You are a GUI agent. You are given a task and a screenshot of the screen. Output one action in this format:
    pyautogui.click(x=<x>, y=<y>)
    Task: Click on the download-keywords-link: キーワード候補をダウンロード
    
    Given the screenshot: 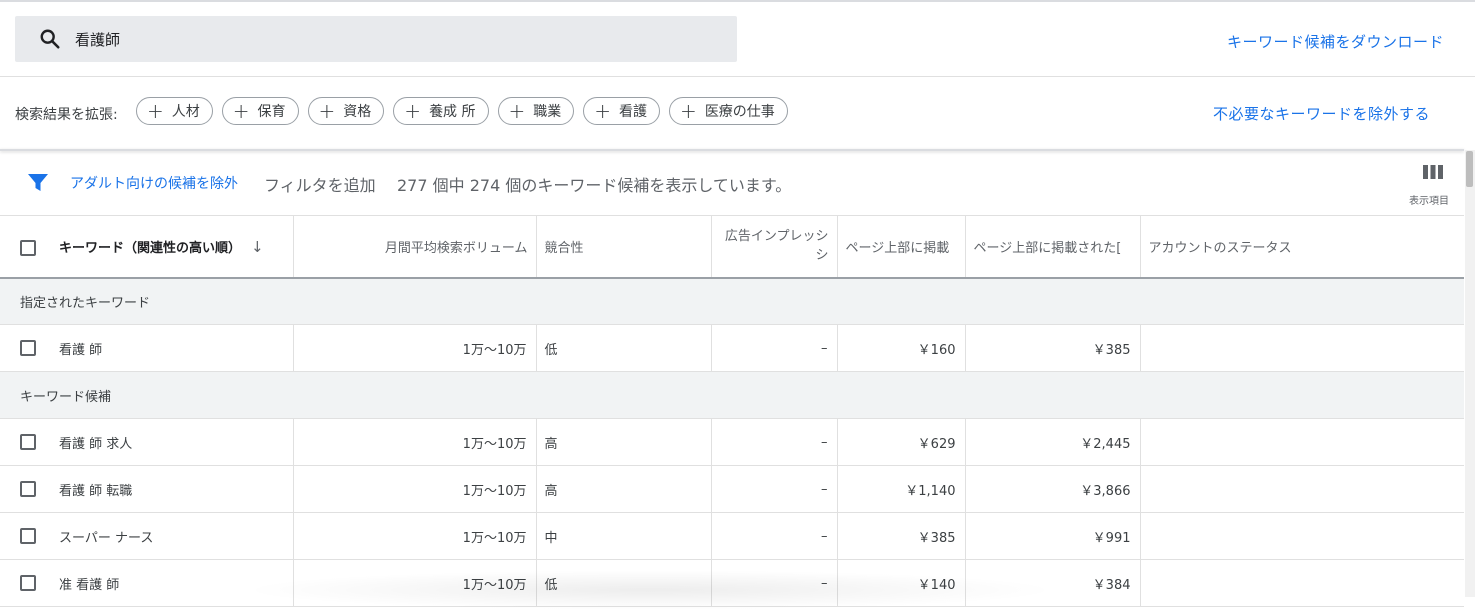 What is the action you would take?
    pyautogui.click(x=1335, y=41)
    